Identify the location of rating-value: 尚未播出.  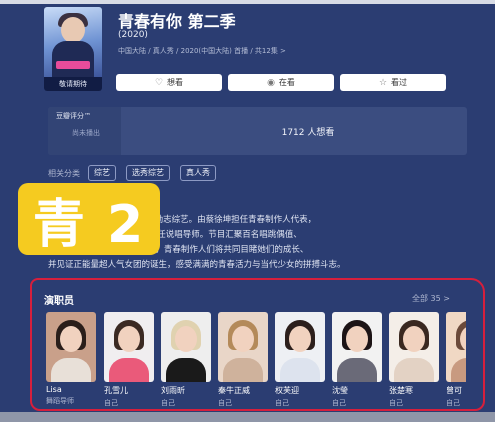
(86, 133).